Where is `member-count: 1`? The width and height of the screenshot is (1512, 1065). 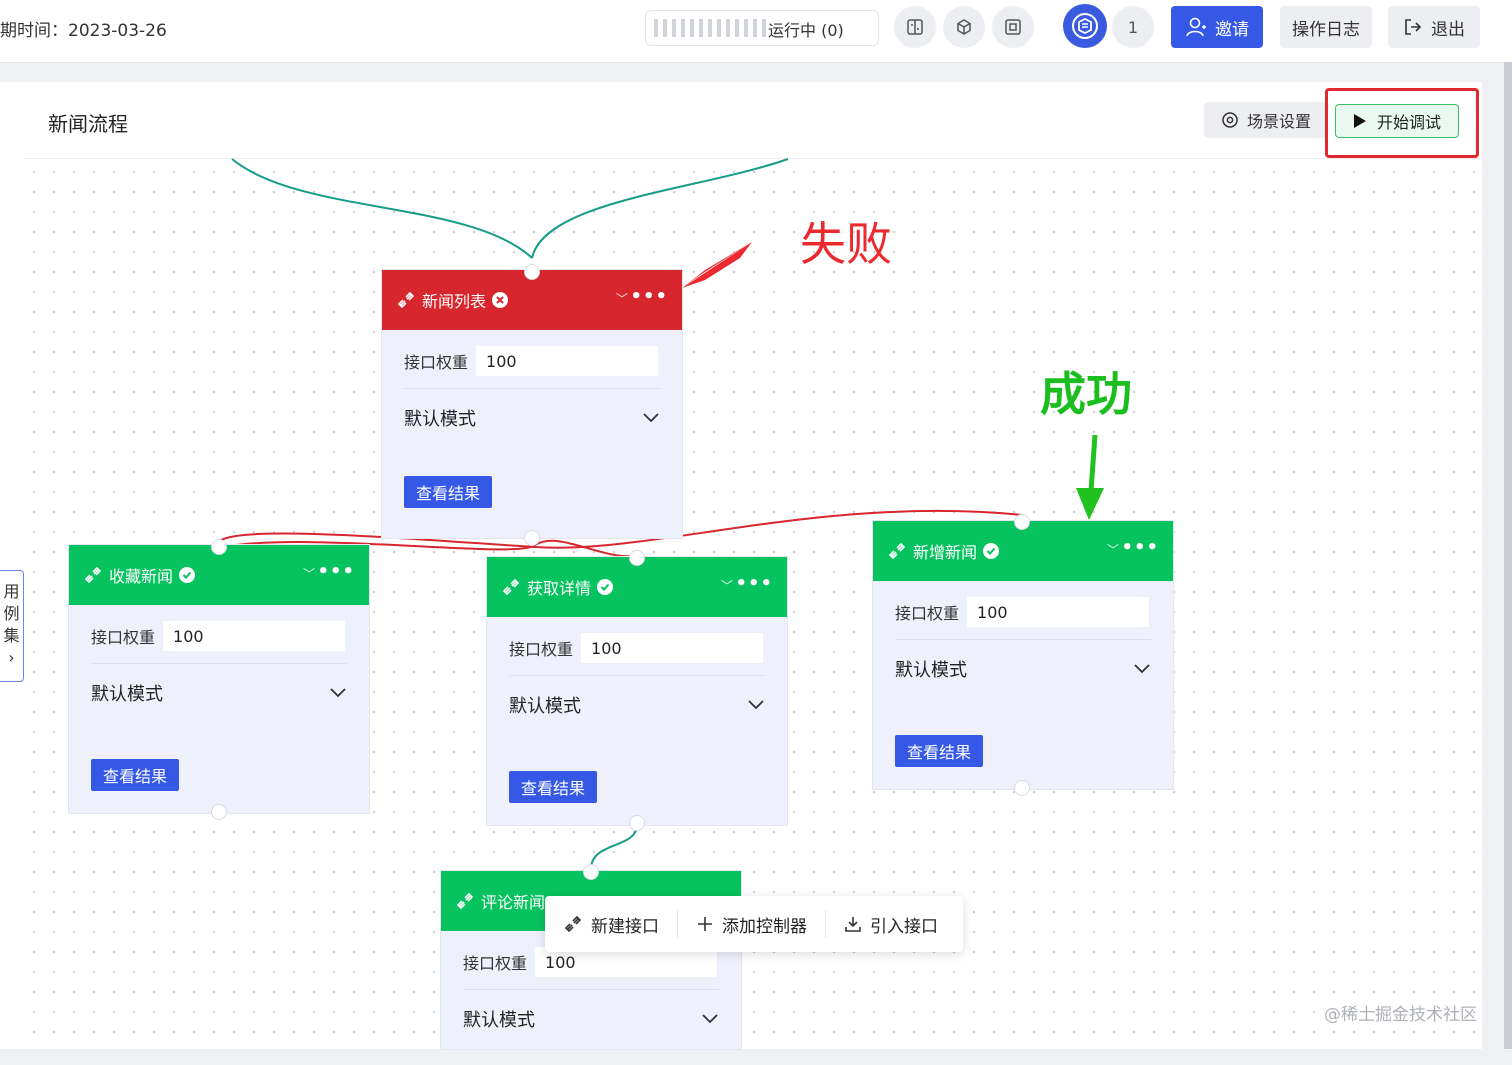
member-count: 1 is located at coordinates (1133, 27).